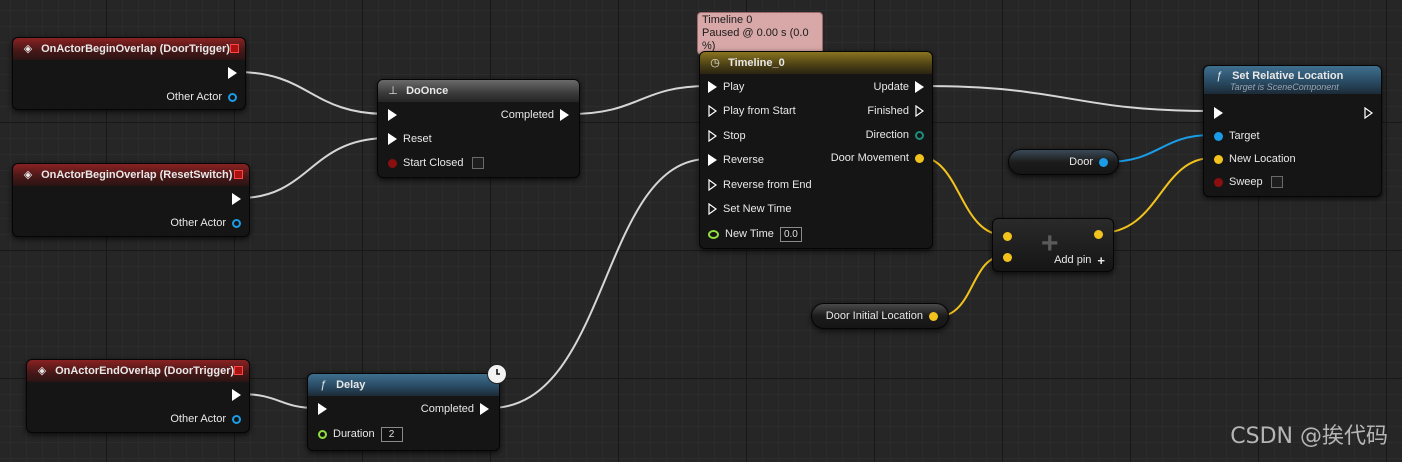 This screenshot has width=1402, height=462. Describe the element at coordinates (391, 434) in the screenshot. I see `duration-value-field: 2` at that location.